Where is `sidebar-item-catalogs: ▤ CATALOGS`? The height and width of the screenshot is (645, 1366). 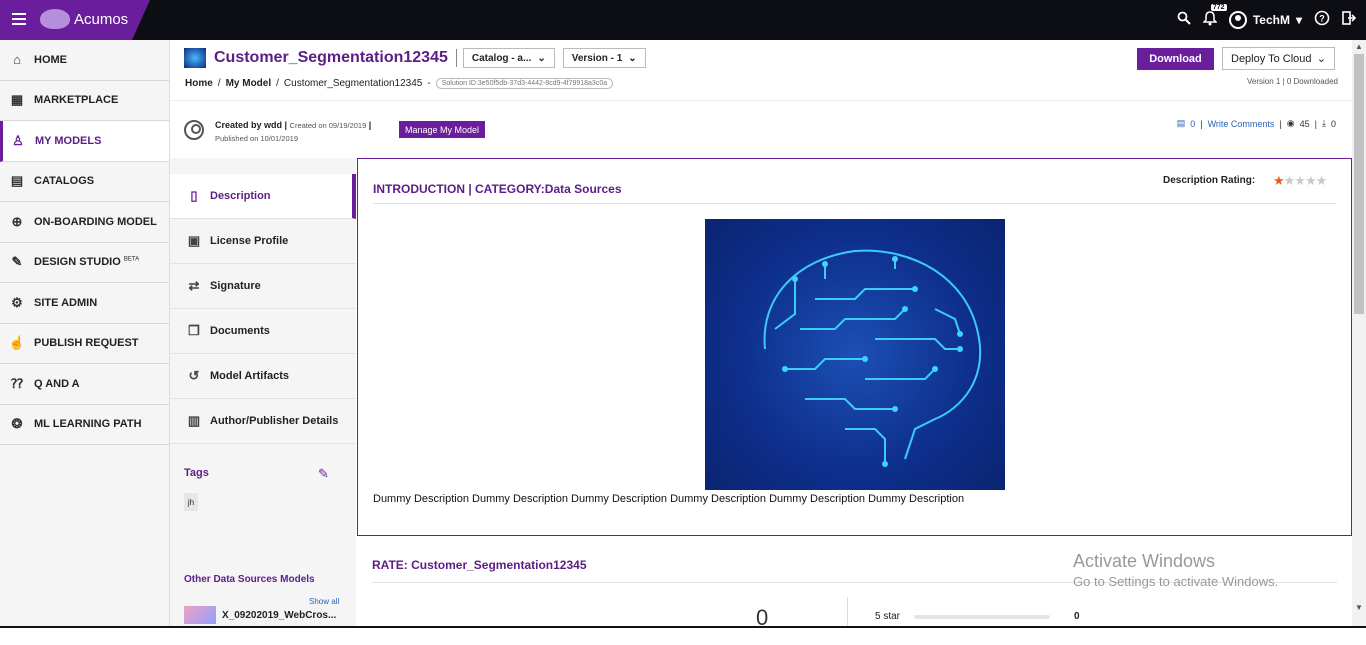 sidebar-item-catalogs: ▤ CATALOGS is located at coordinates (84, 182).